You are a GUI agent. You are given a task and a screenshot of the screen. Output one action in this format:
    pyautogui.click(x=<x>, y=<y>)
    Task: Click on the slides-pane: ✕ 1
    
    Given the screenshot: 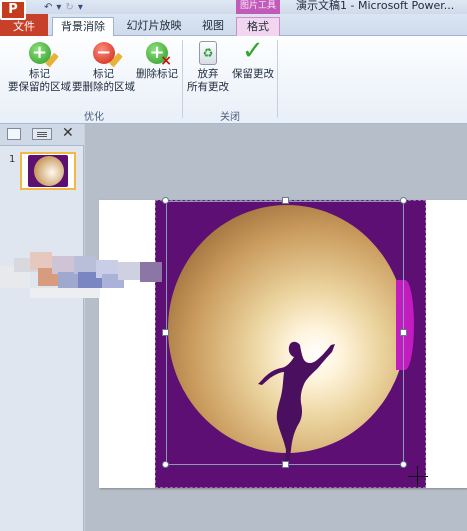 What is the action you would take?
    pyautogui.click(x=42, y=327)
    